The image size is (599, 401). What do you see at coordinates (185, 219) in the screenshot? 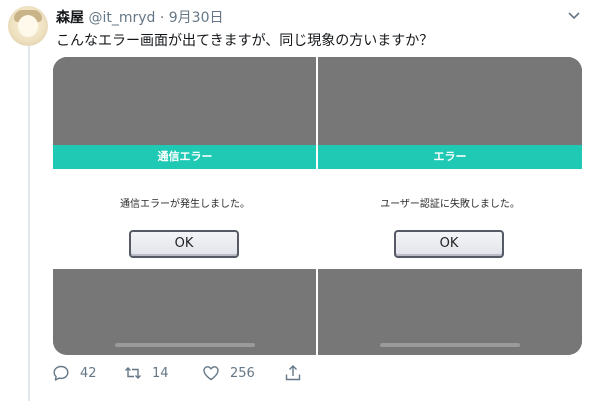
I see `dialog-body: 通信エラーが発生しました。 OK` at bounding box center [185, 219].